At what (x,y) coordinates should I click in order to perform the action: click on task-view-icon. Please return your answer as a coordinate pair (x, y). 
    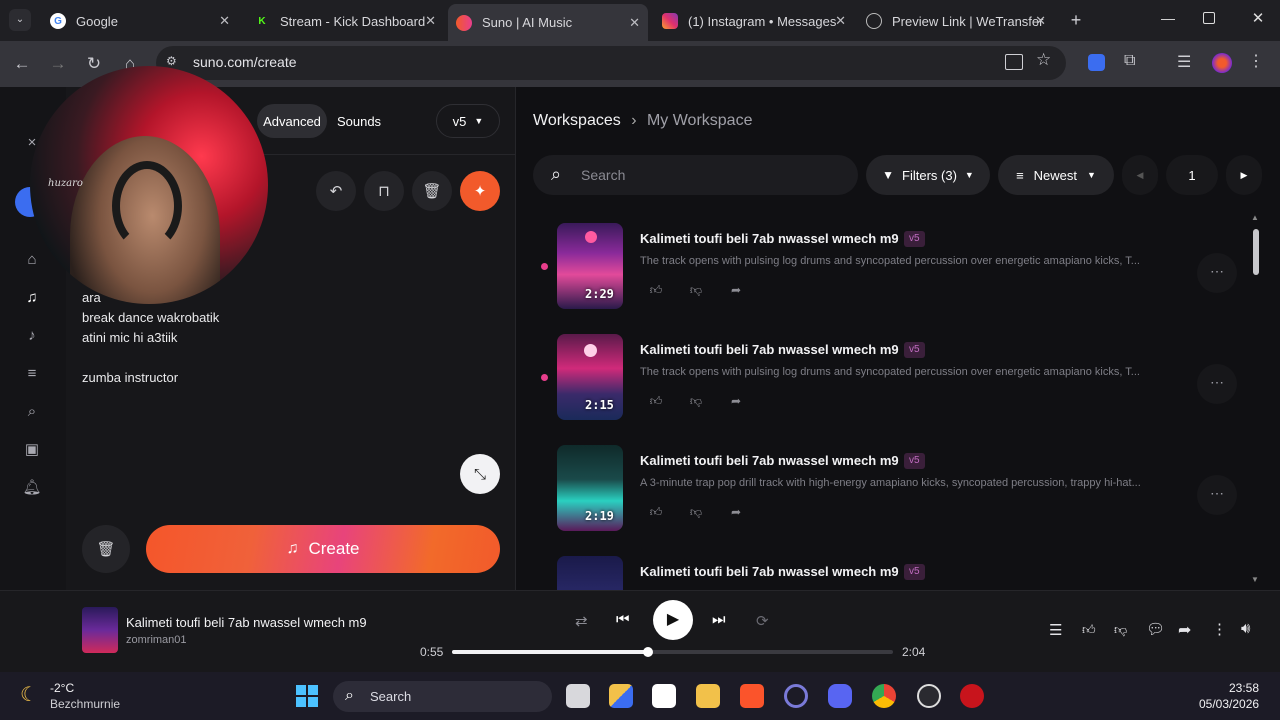
    Looking at the image, I should click on (578, 696).